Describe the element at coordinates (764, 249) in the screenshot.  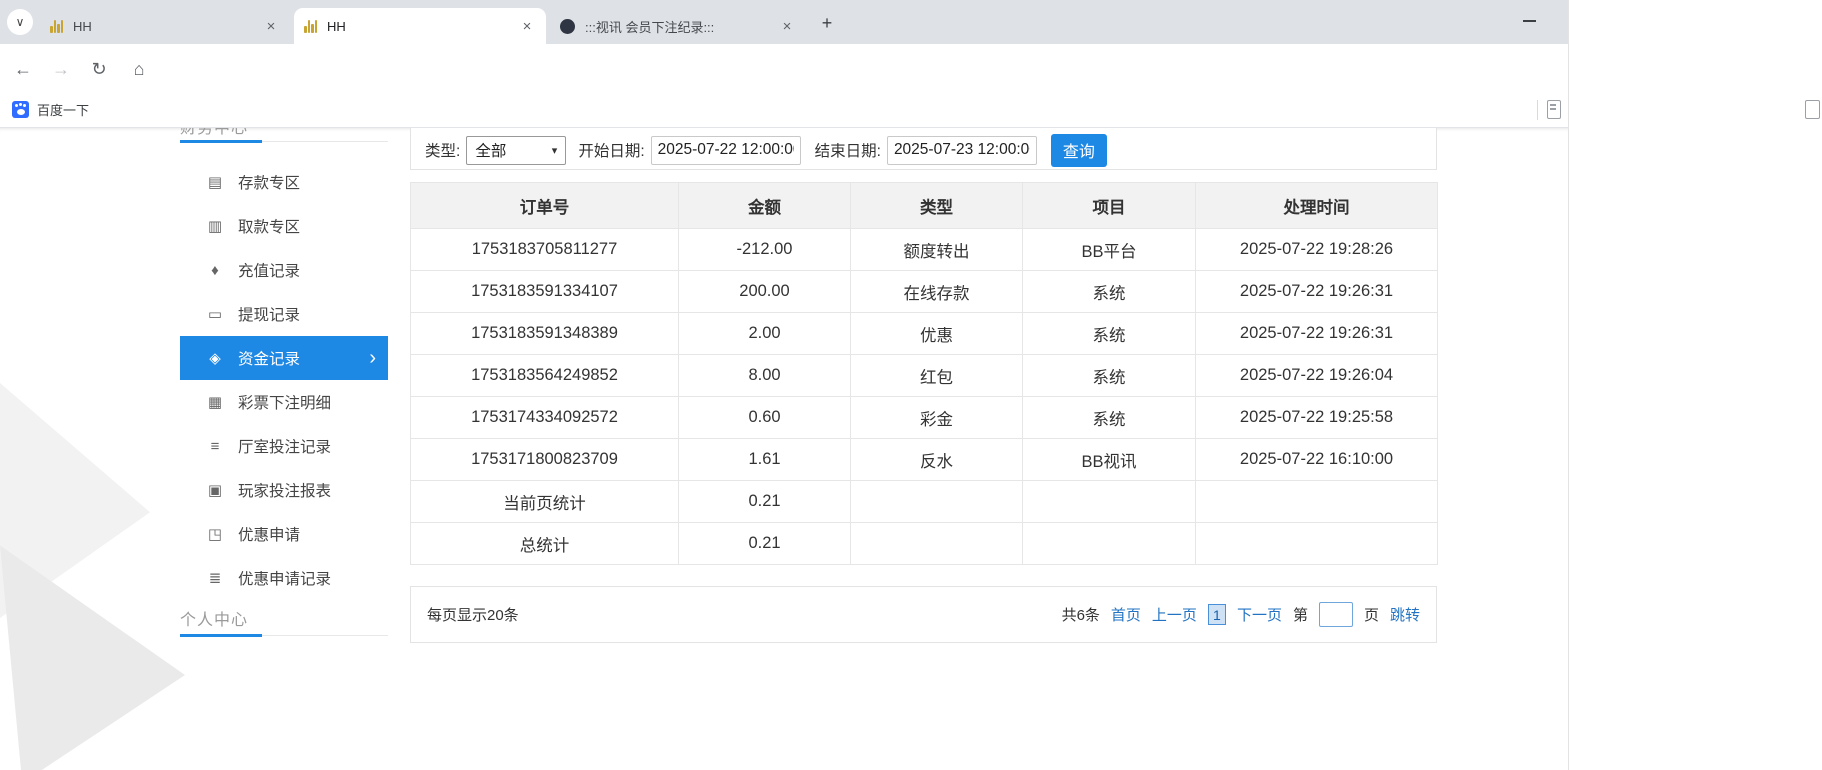
I see `cell-amount: -212.00` at that location.